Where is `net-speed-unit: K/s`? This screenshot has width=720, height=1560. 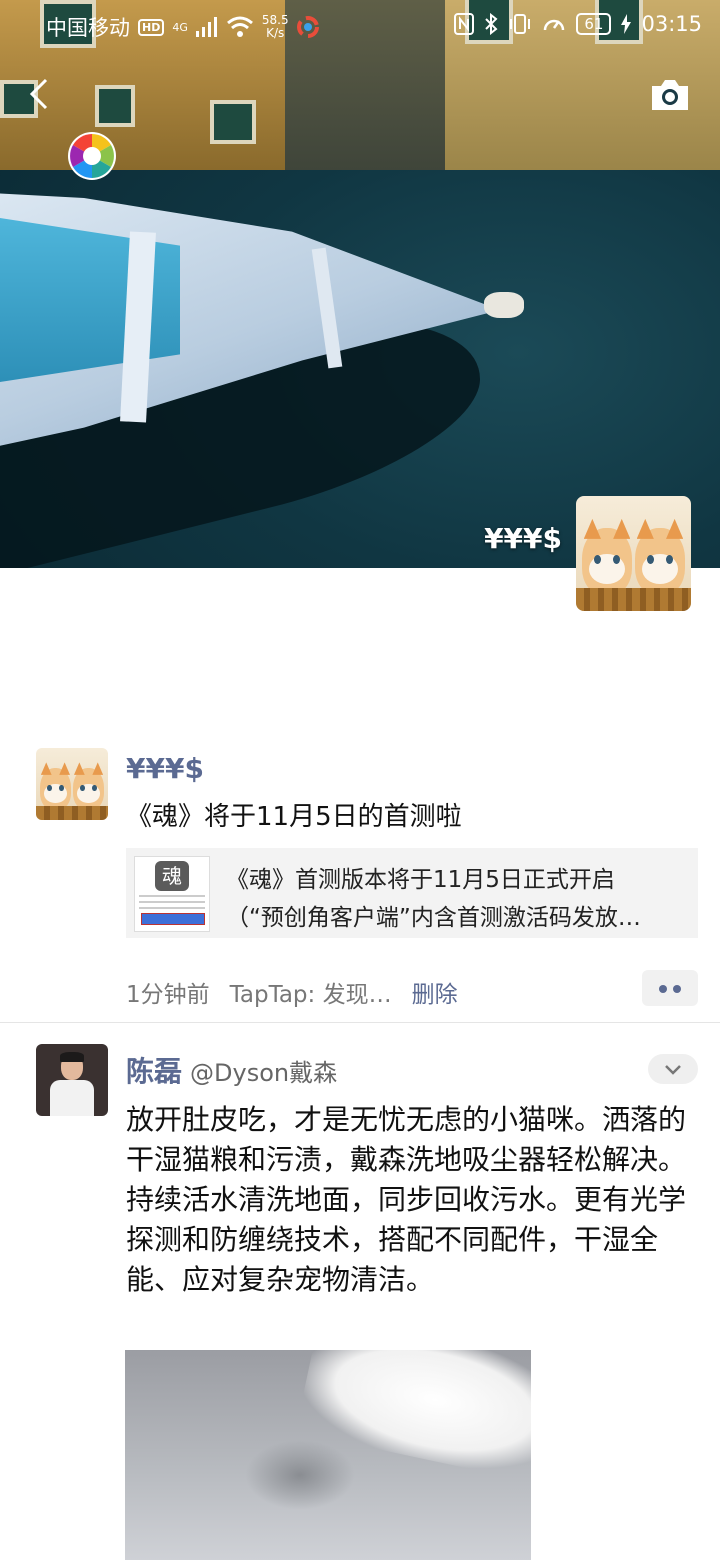
net-speed-unit: K/s is located at coordinates (275, 33).